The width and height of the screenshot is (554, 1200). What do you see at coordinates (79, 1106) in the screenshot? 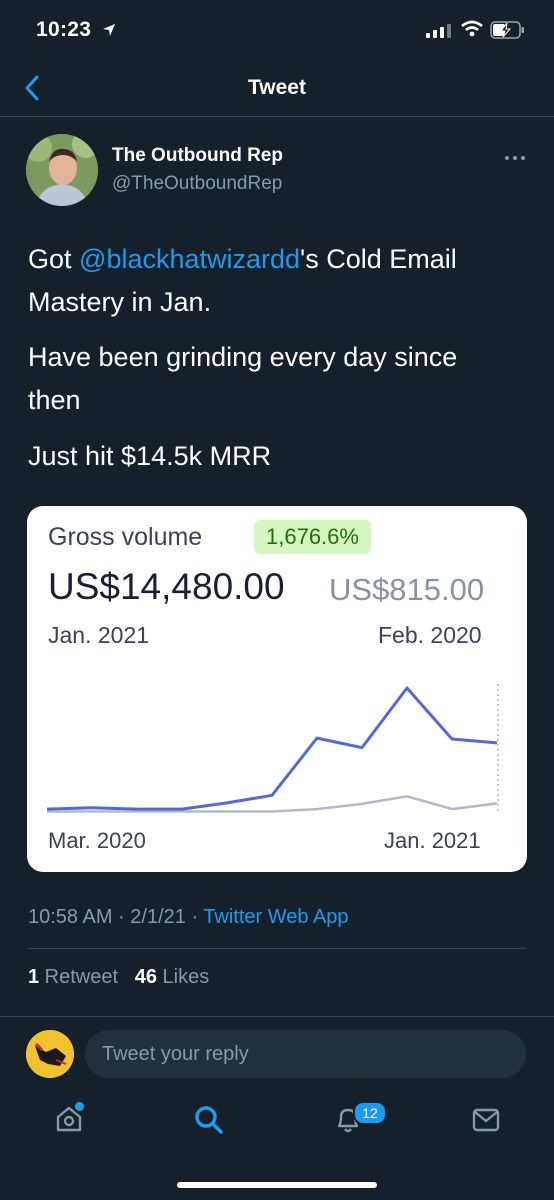
I see `home-unread-dot` at bounding box center [79, 1106].